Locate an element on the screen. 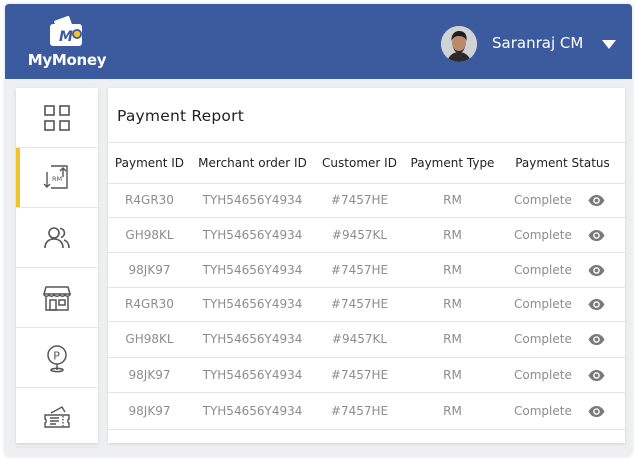 Image resolution: width=638 pixels, height=462 pixels. svg-text: RM is located at coordinates (57, 179).